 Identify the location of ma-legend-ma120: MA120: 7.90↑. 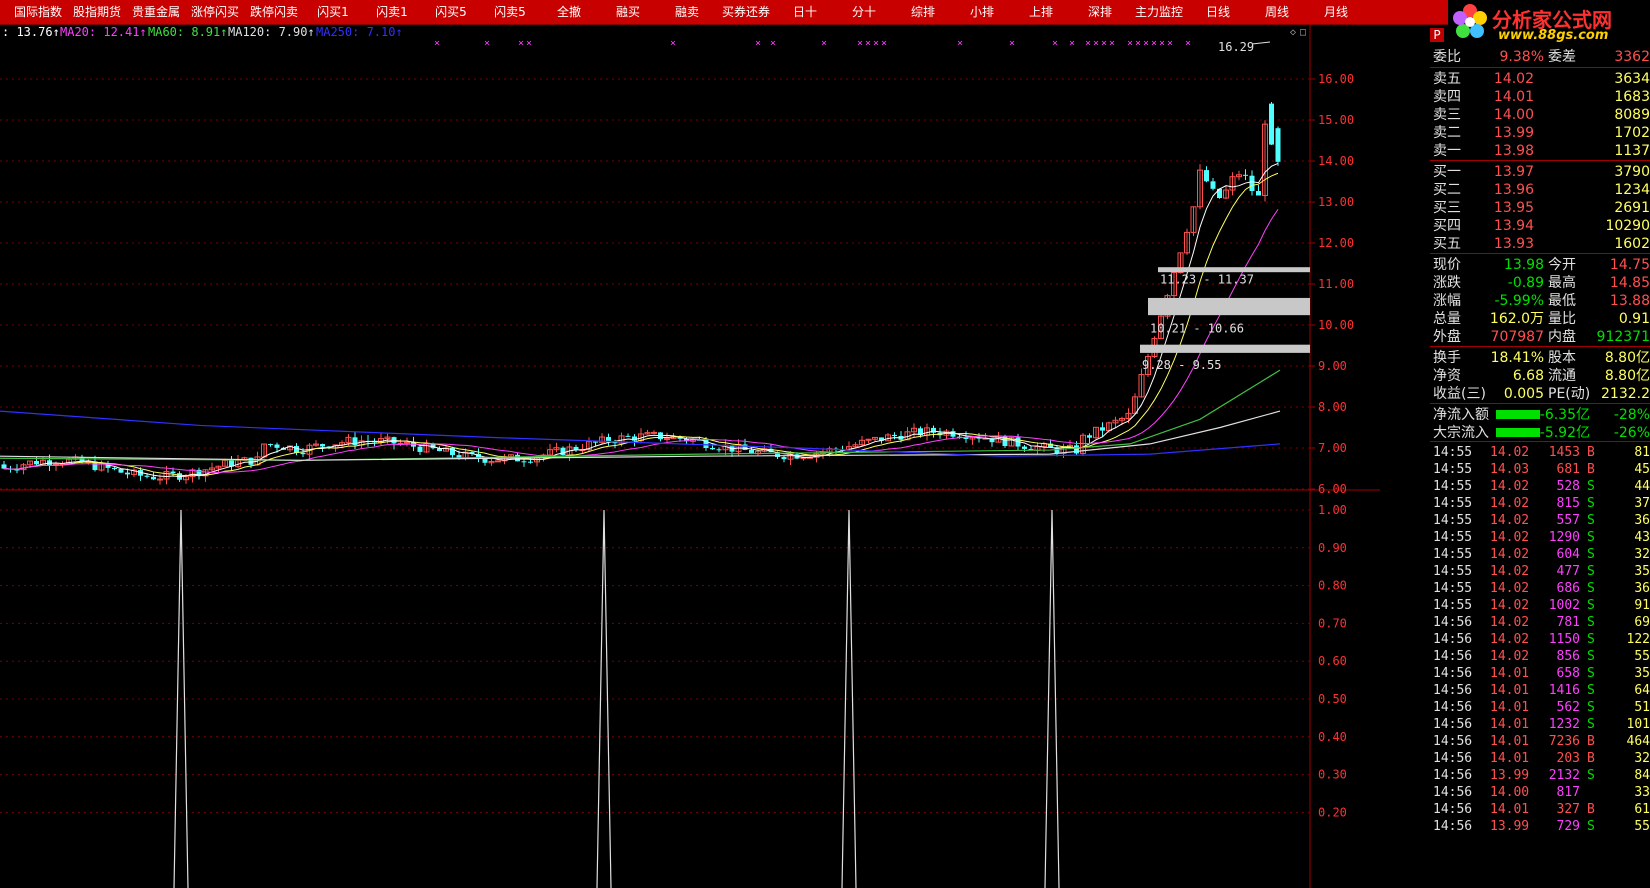
(271, 32).